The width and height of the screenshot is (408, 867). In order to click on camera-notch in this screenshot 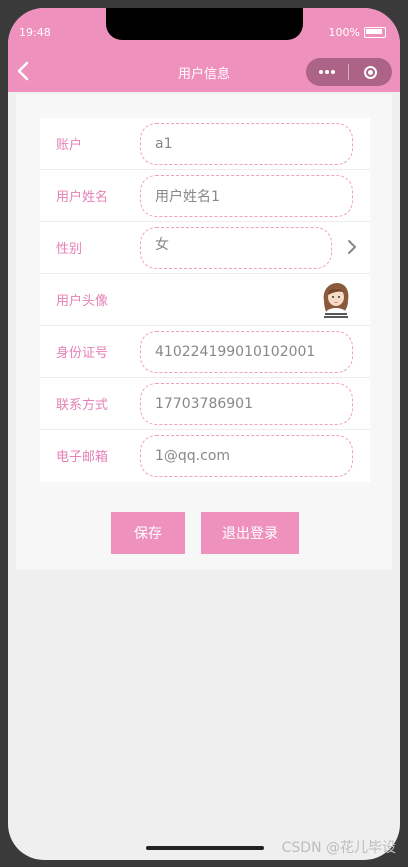, I will do `click(204, 24)`.